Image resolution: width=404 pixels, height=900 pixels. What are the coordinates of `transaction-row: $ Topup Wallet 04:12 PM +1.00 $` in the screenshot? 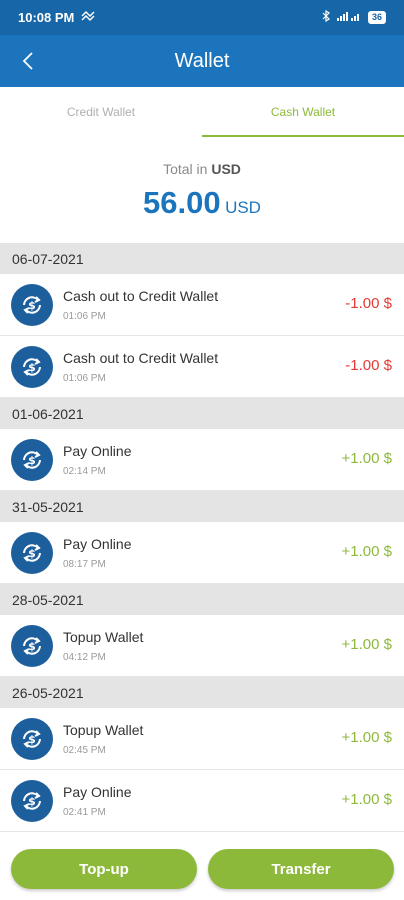 It's located at (202, 646).